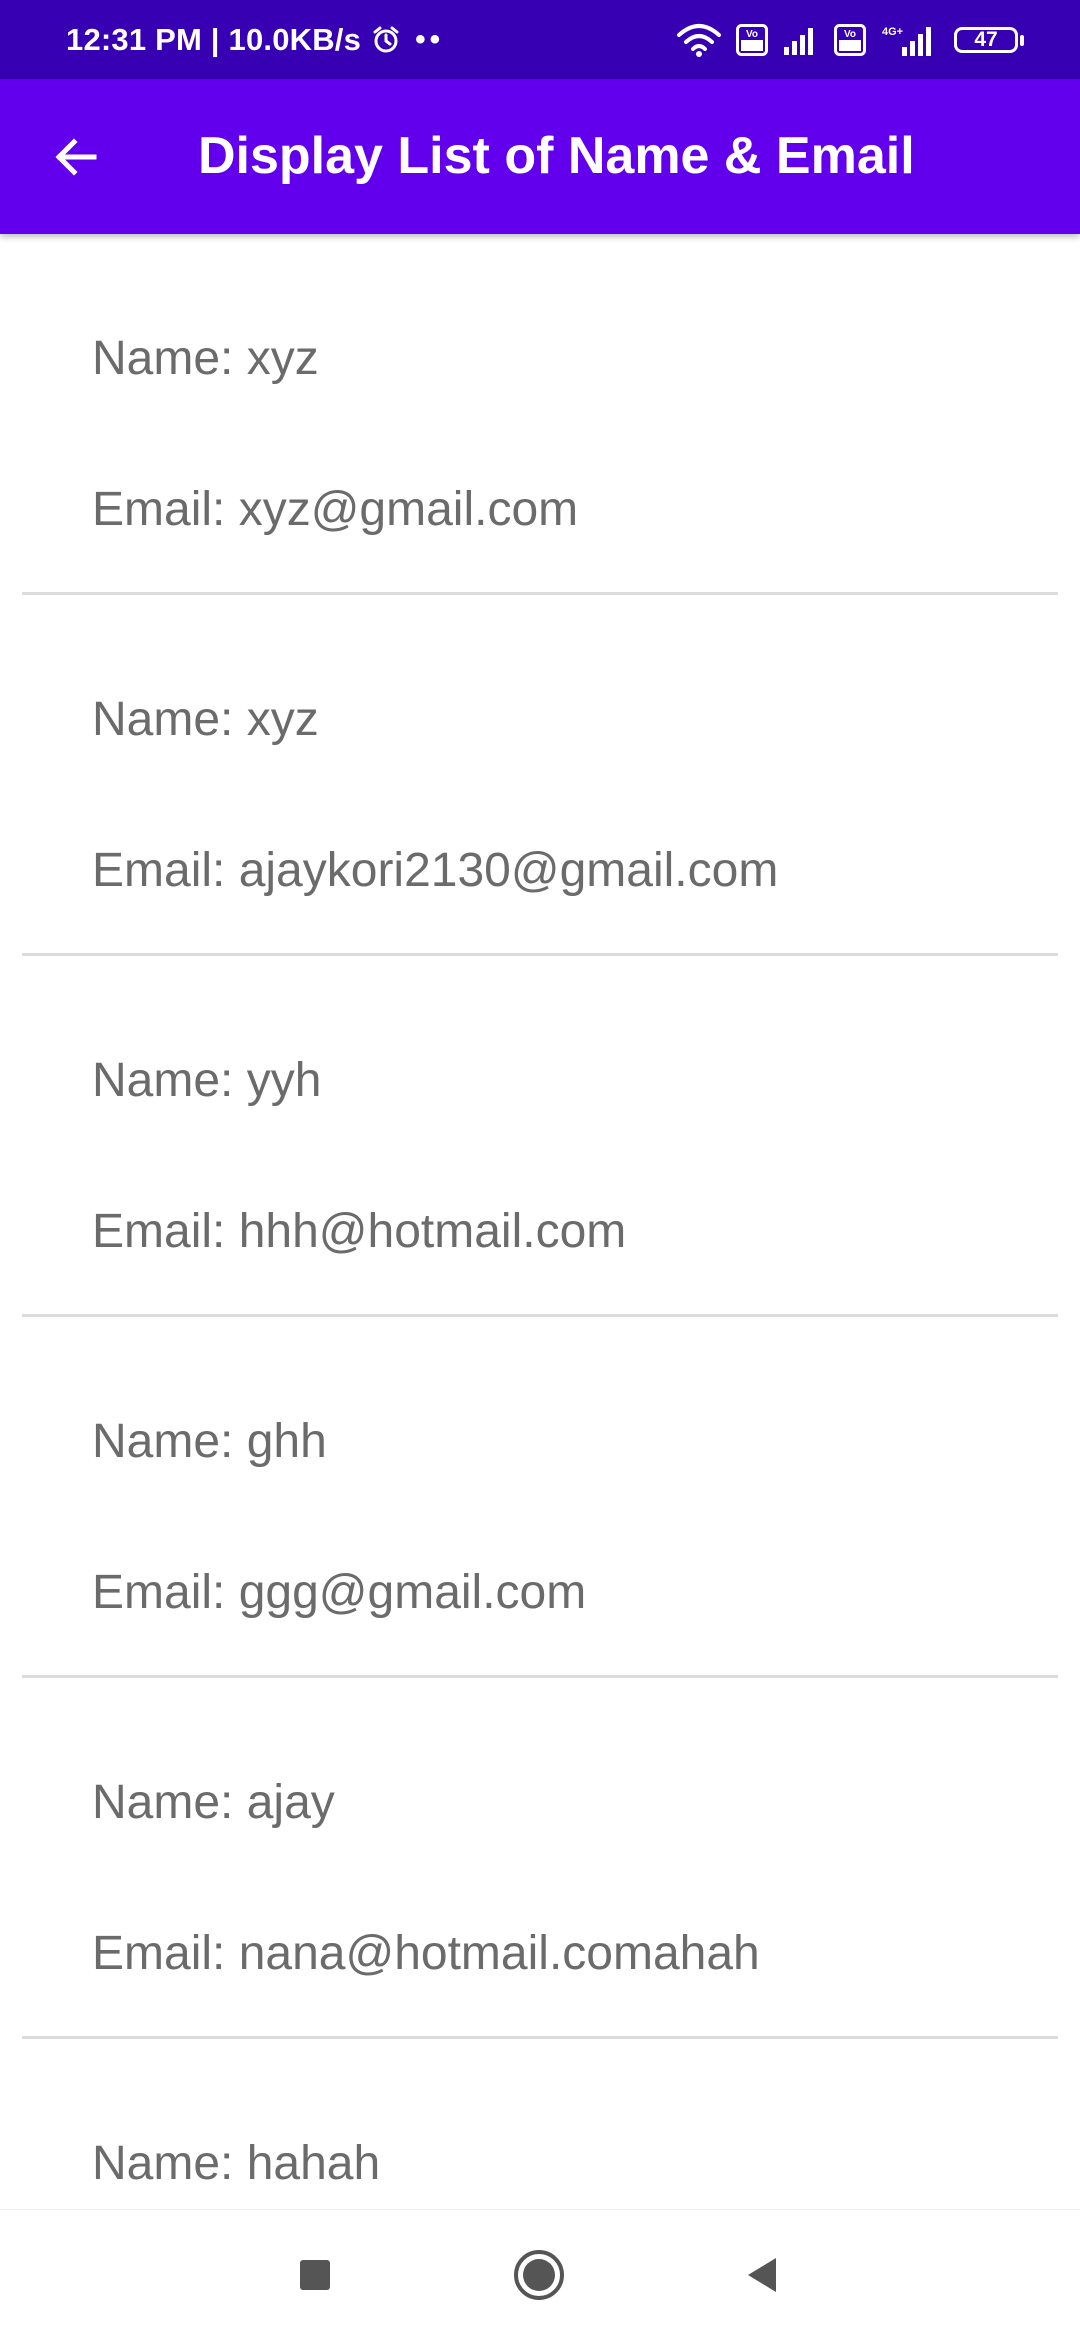 Image resolution: width=1080 pixels, height=2340 pixels. I want to click on home-circle-icon, so click(539, 2275).